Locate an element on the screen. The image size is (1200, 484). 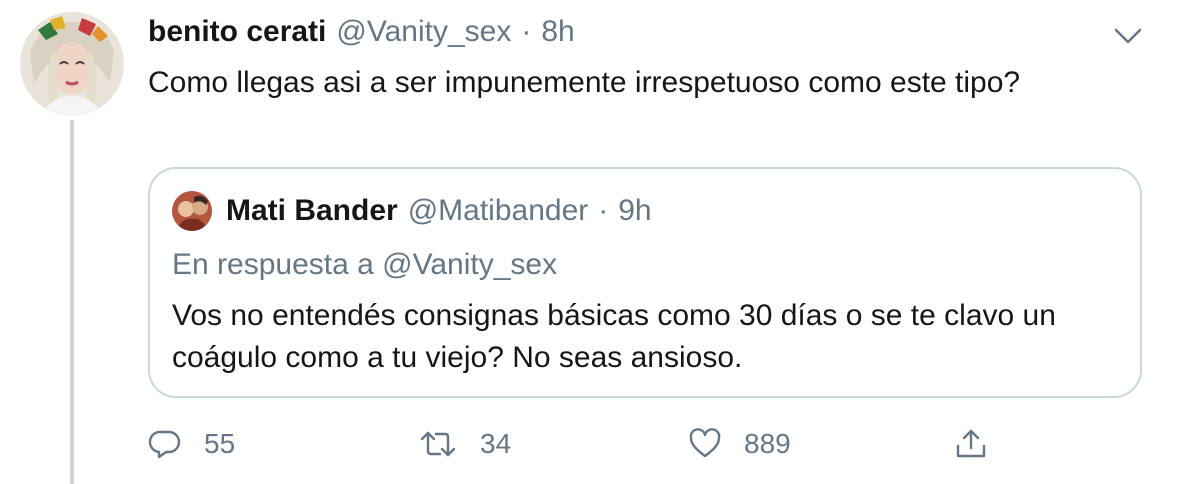
retweet-icon is located at coordinates (438, 444).